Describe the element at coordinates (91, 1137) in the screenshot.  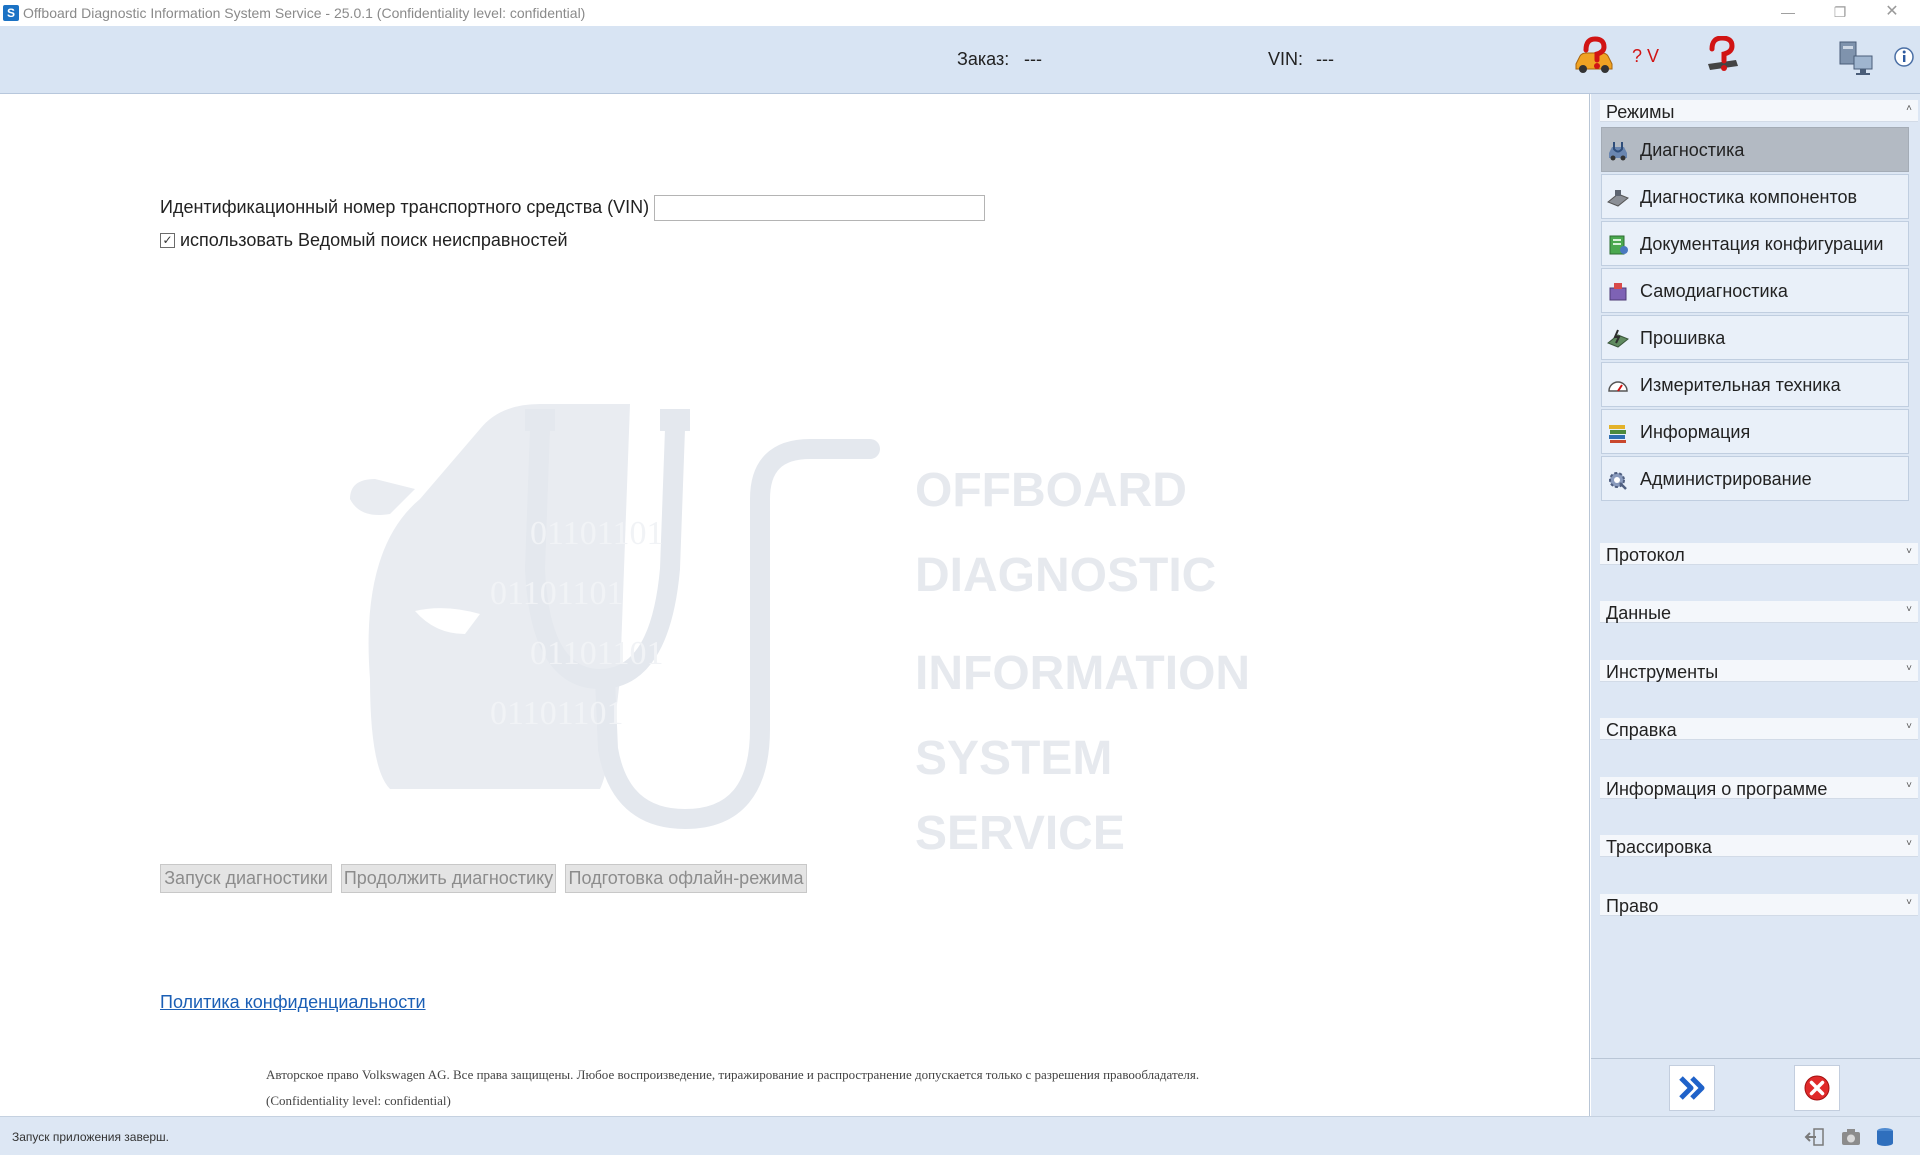
I see `status-text: Запуск приложения заверш.` at that location.